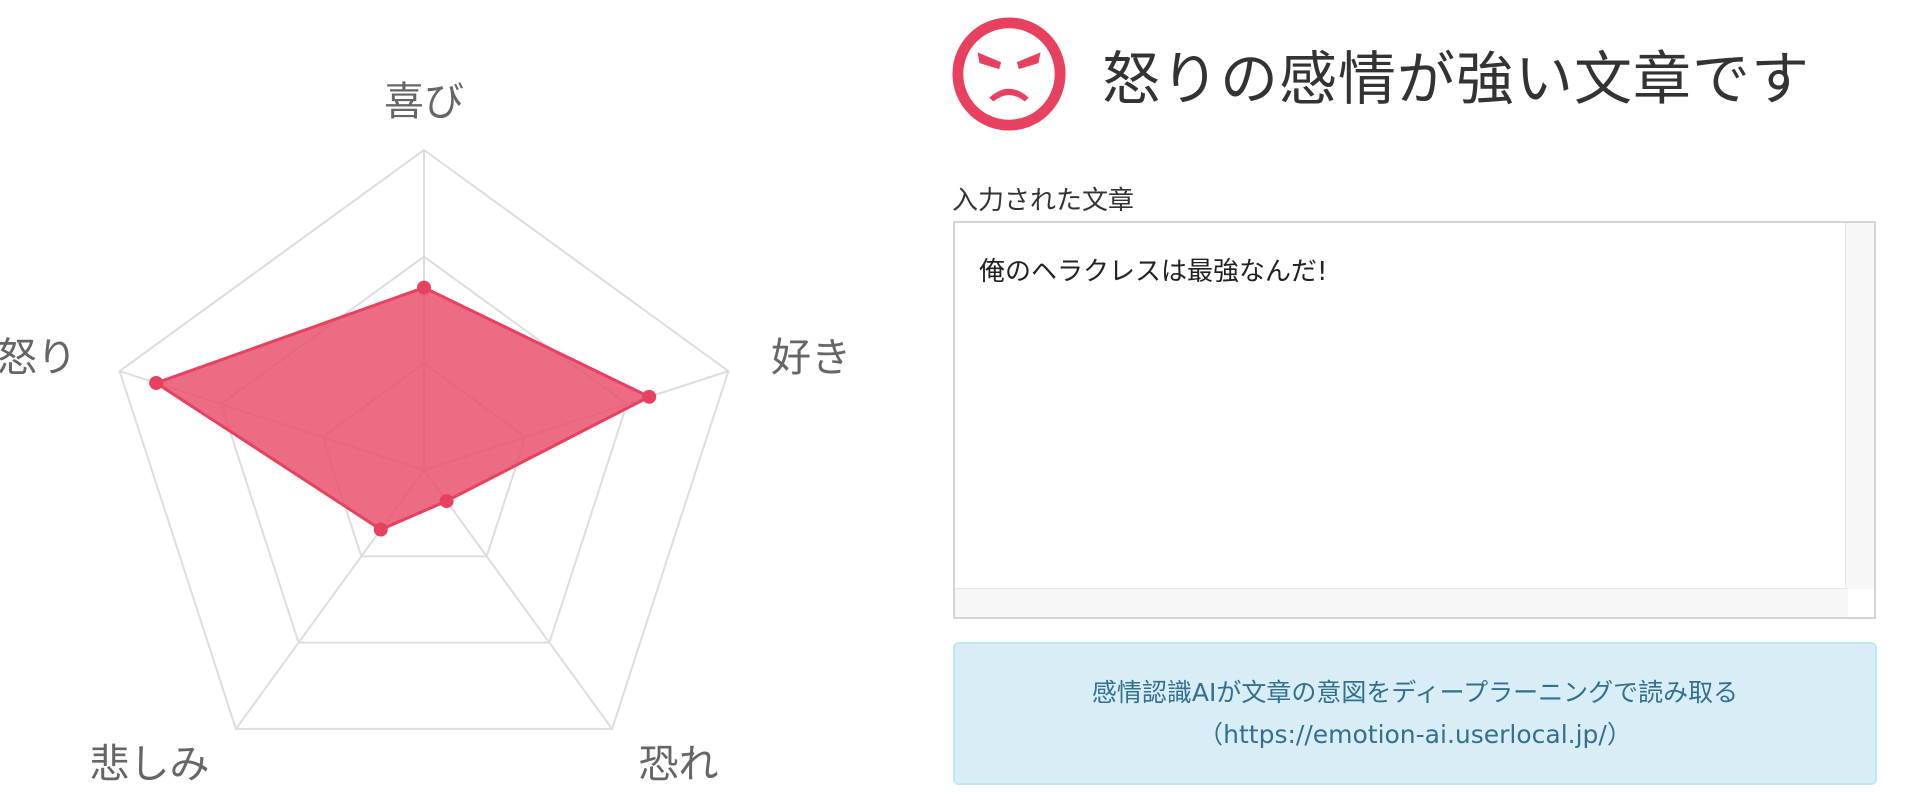 The image size is (1912, 792). Describe the element at coordinates (1401, 602) in the screenshot. I see `horizontal-scrollbar` at that location.